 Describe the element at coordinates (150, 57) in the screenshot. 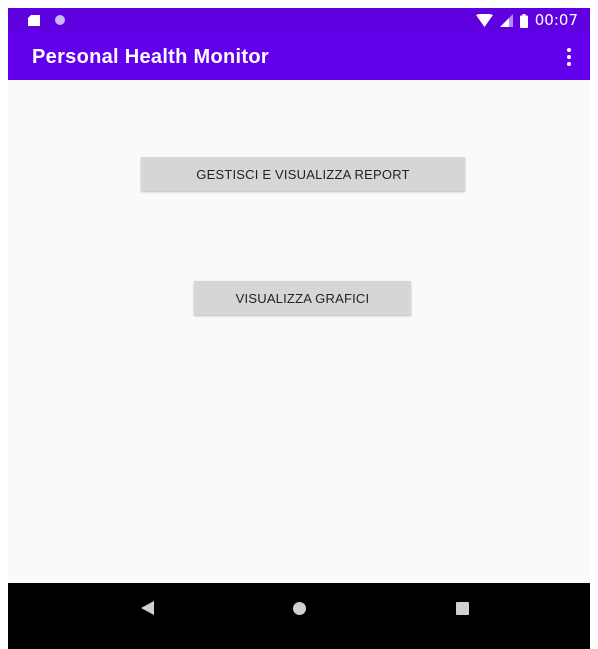

I see `app-title: Personal Health Monitor` at that location.